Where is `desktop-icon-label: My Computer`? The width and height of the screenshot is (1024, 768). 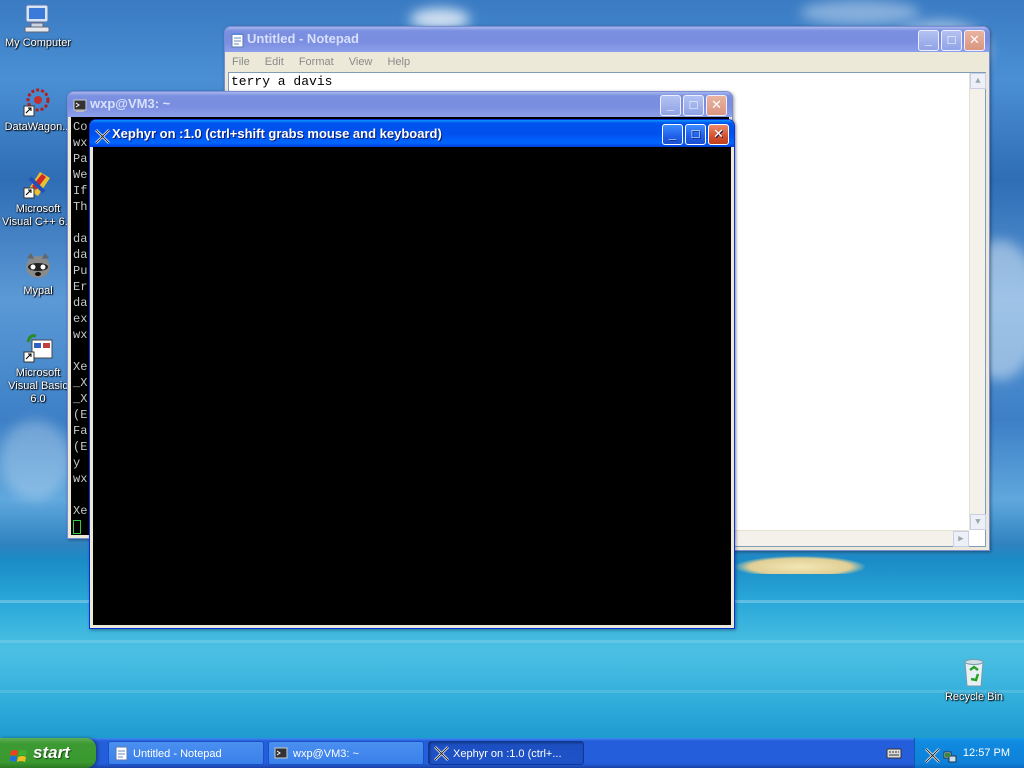 desktop-icon-label: My Computer is located at coordinates (38, 43).